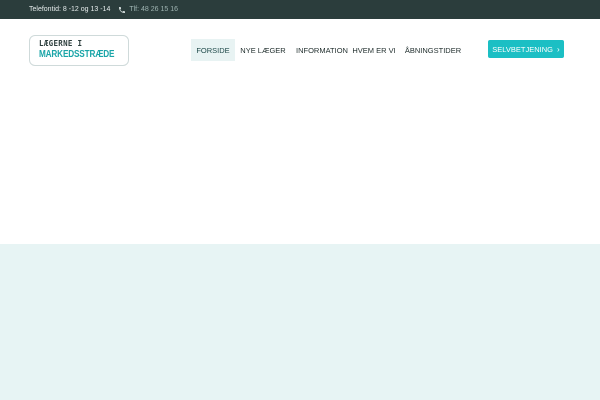 Image resolution: width=600 pixels, height=400 pixels. I want to click on site-logo: LÆGERNE I MARKEDSSTRÆDE, so click(79, 50).